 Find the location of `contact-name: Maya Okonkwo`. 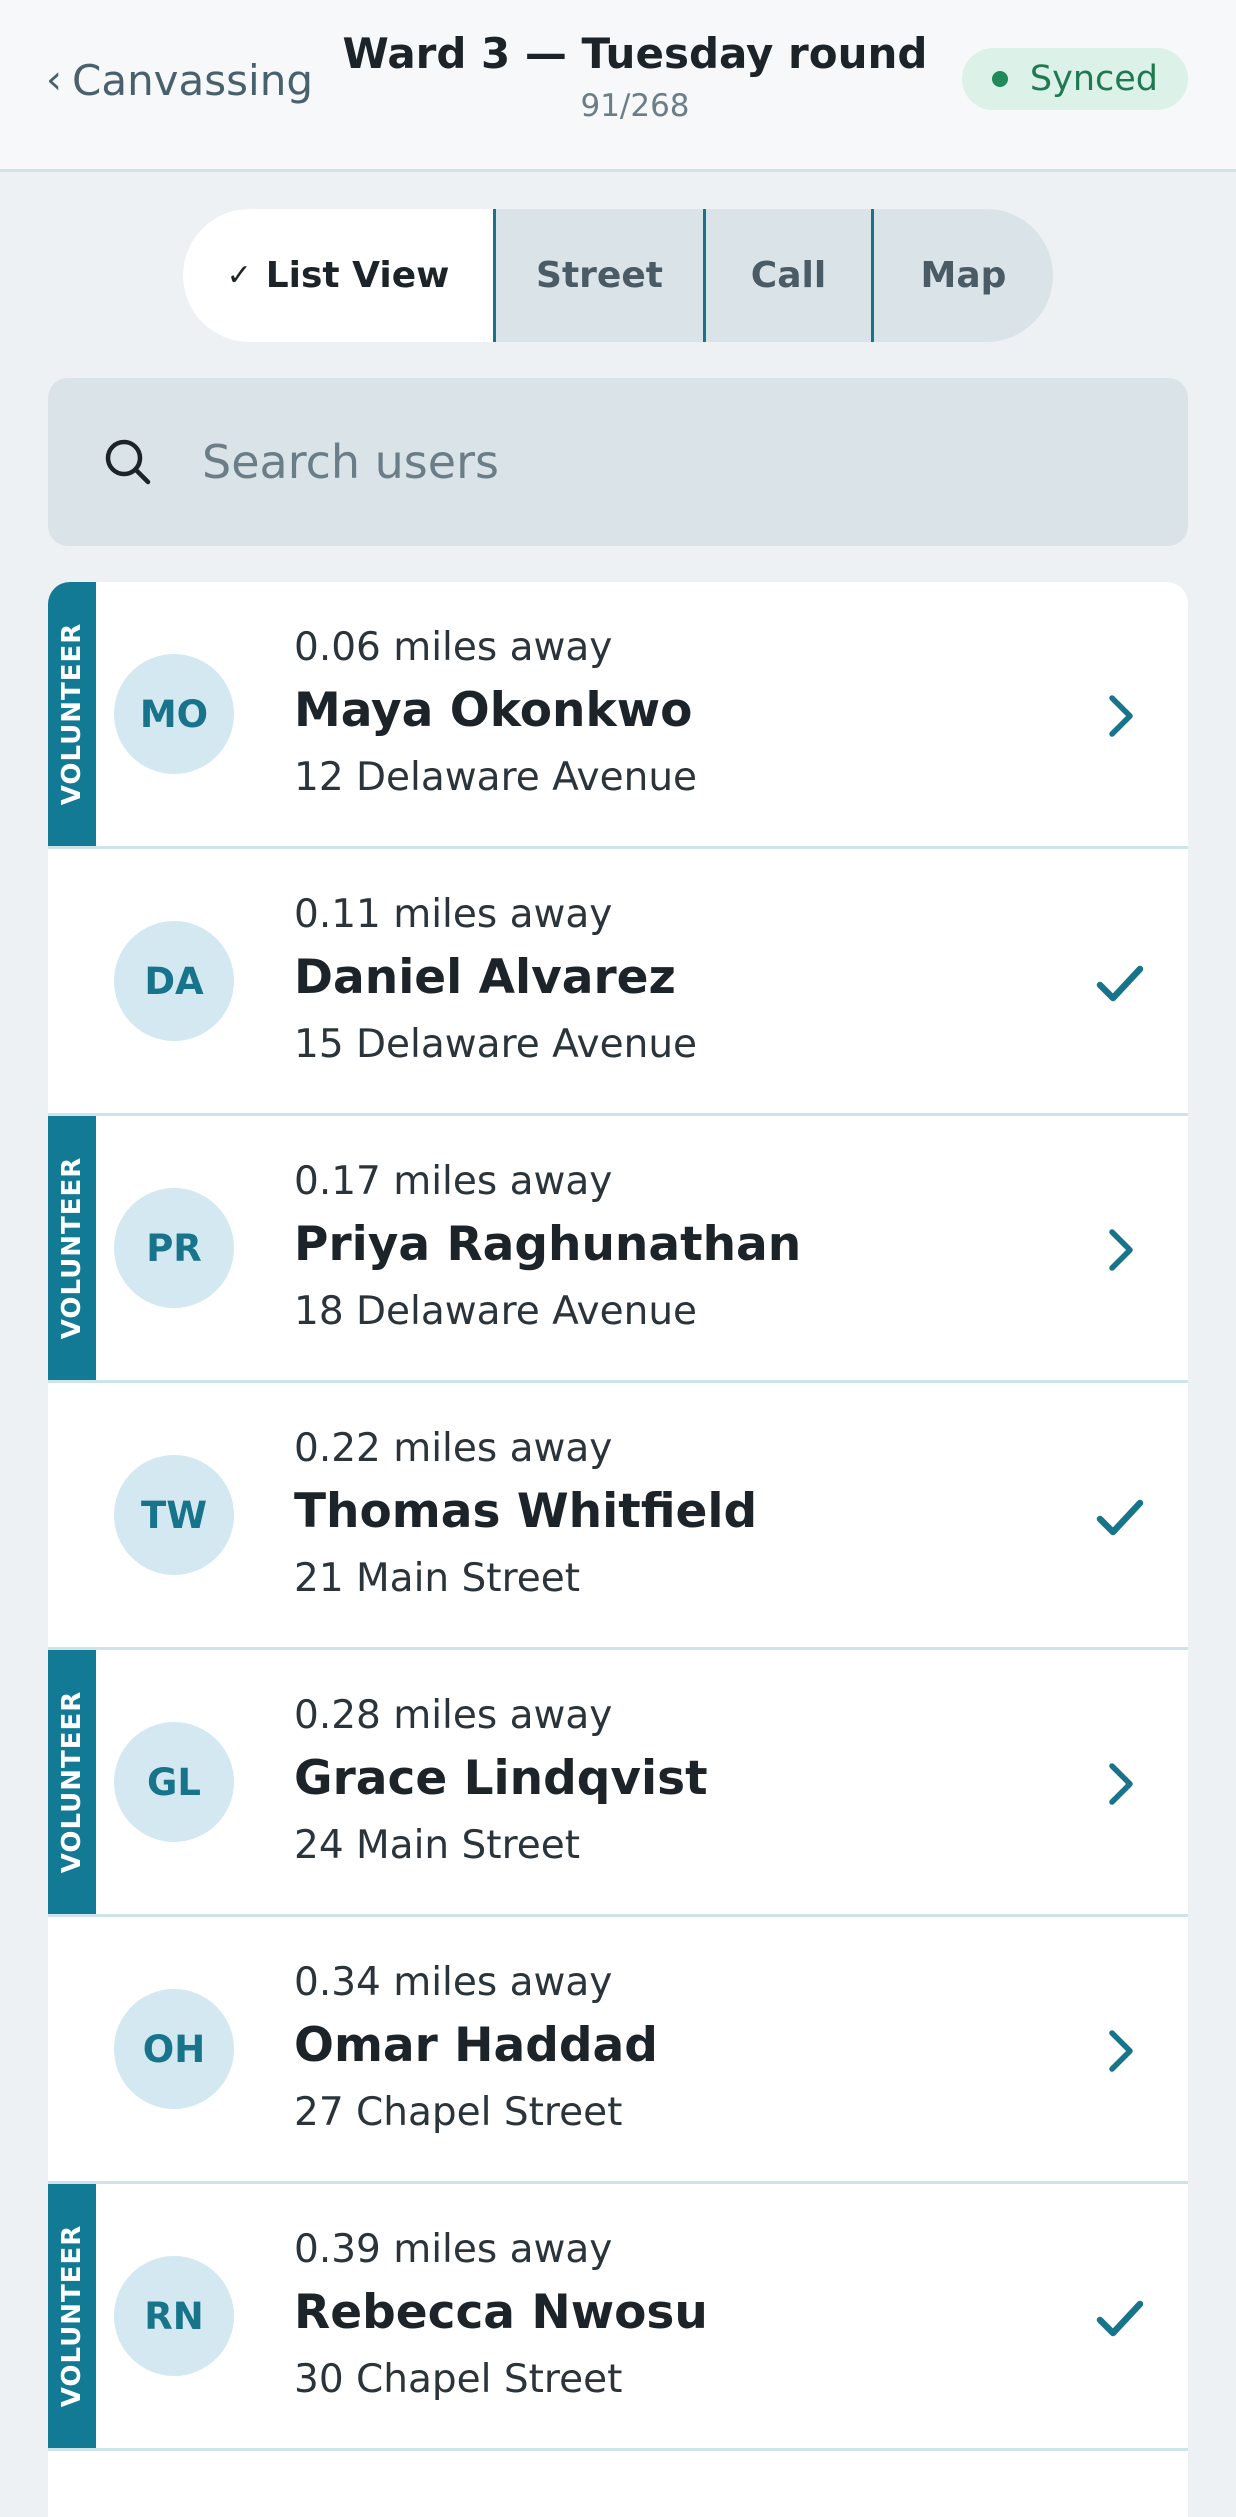

contact-name: Maya Okonkwo is located at coordinates (493, 710).